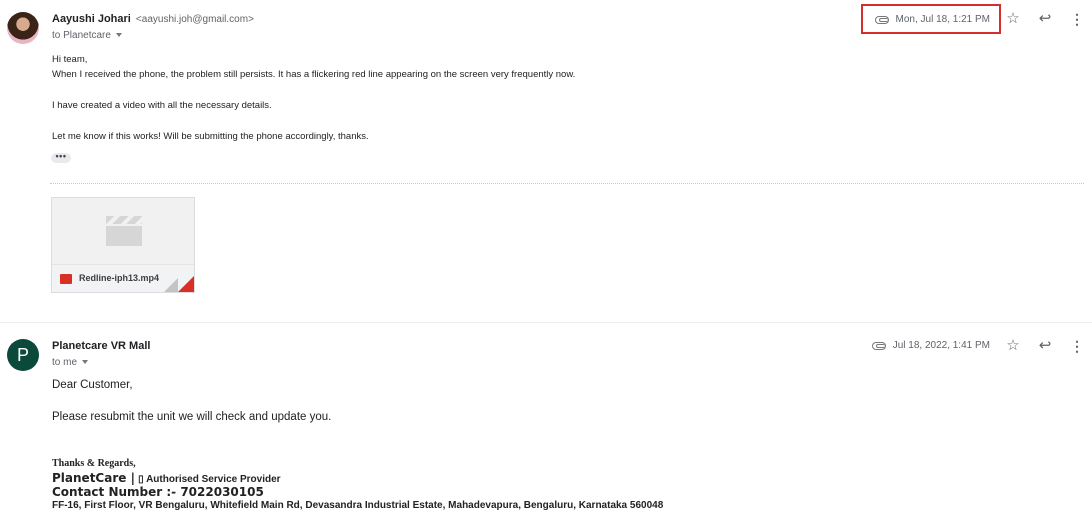 This screenshot has height=515, width=1092. What do you see at coordinates (931, 19) in the screenshot?
I see `highlight-box` at bounding box center [931, 19].